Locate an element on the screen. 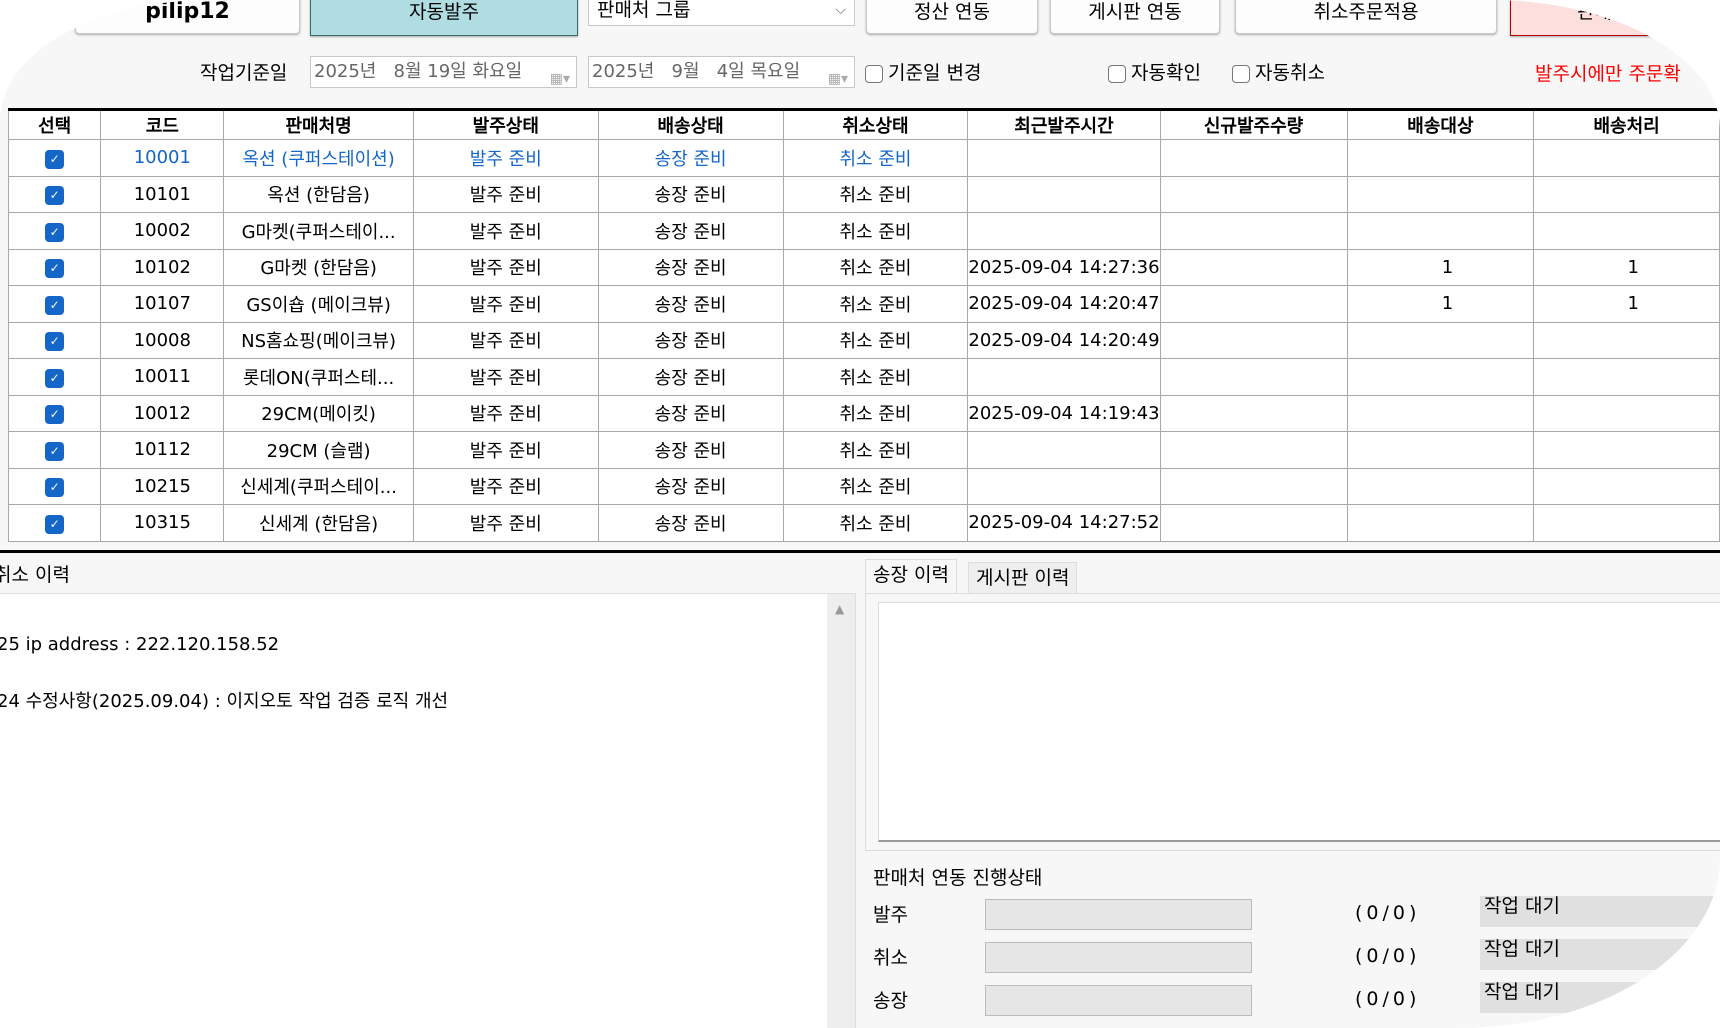 The image size is (1720, 1028). scrollbar: ▲ is located at coordinates (841, 811).